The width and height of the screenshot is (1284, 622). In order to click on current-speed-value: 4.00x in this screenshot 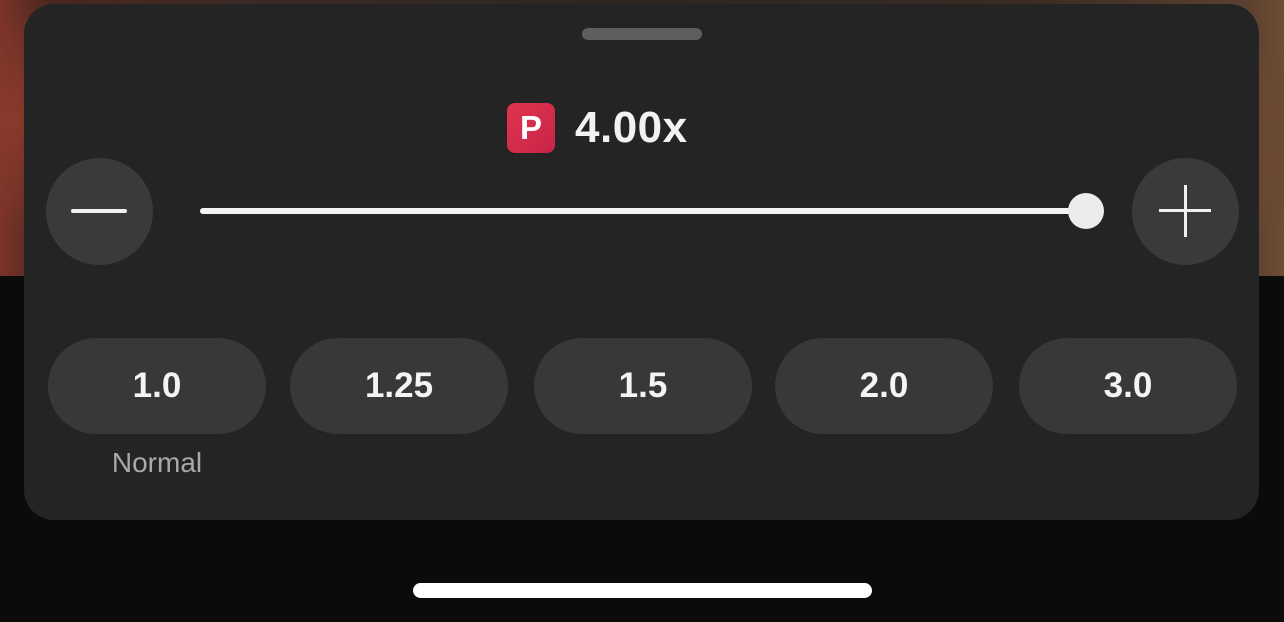, I will do `click(631, 127)`.